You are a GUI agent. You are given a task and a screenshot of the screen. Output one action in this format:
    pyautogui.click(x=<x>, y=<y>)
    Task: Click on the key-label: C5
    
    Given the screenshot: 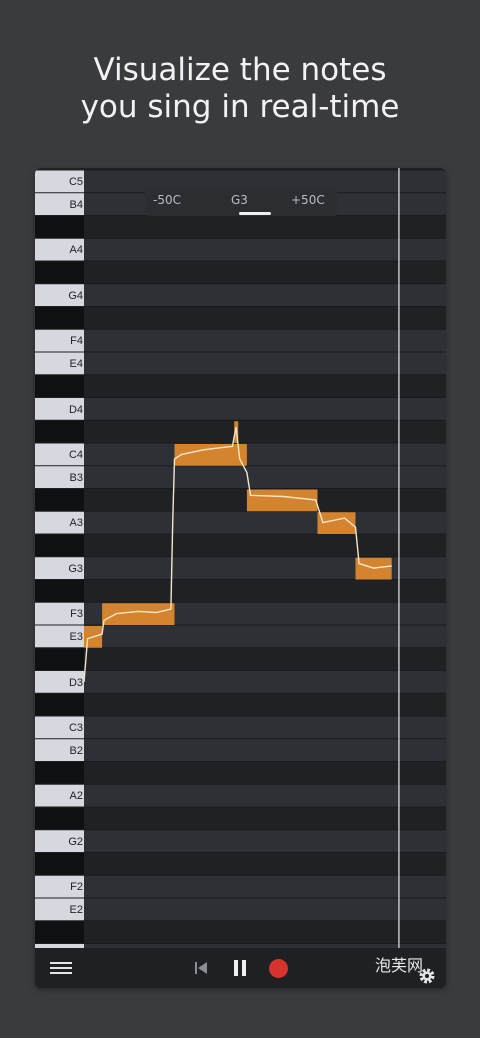 What is the action you would take?
    pyautogui.click(x=75, y=182)
    